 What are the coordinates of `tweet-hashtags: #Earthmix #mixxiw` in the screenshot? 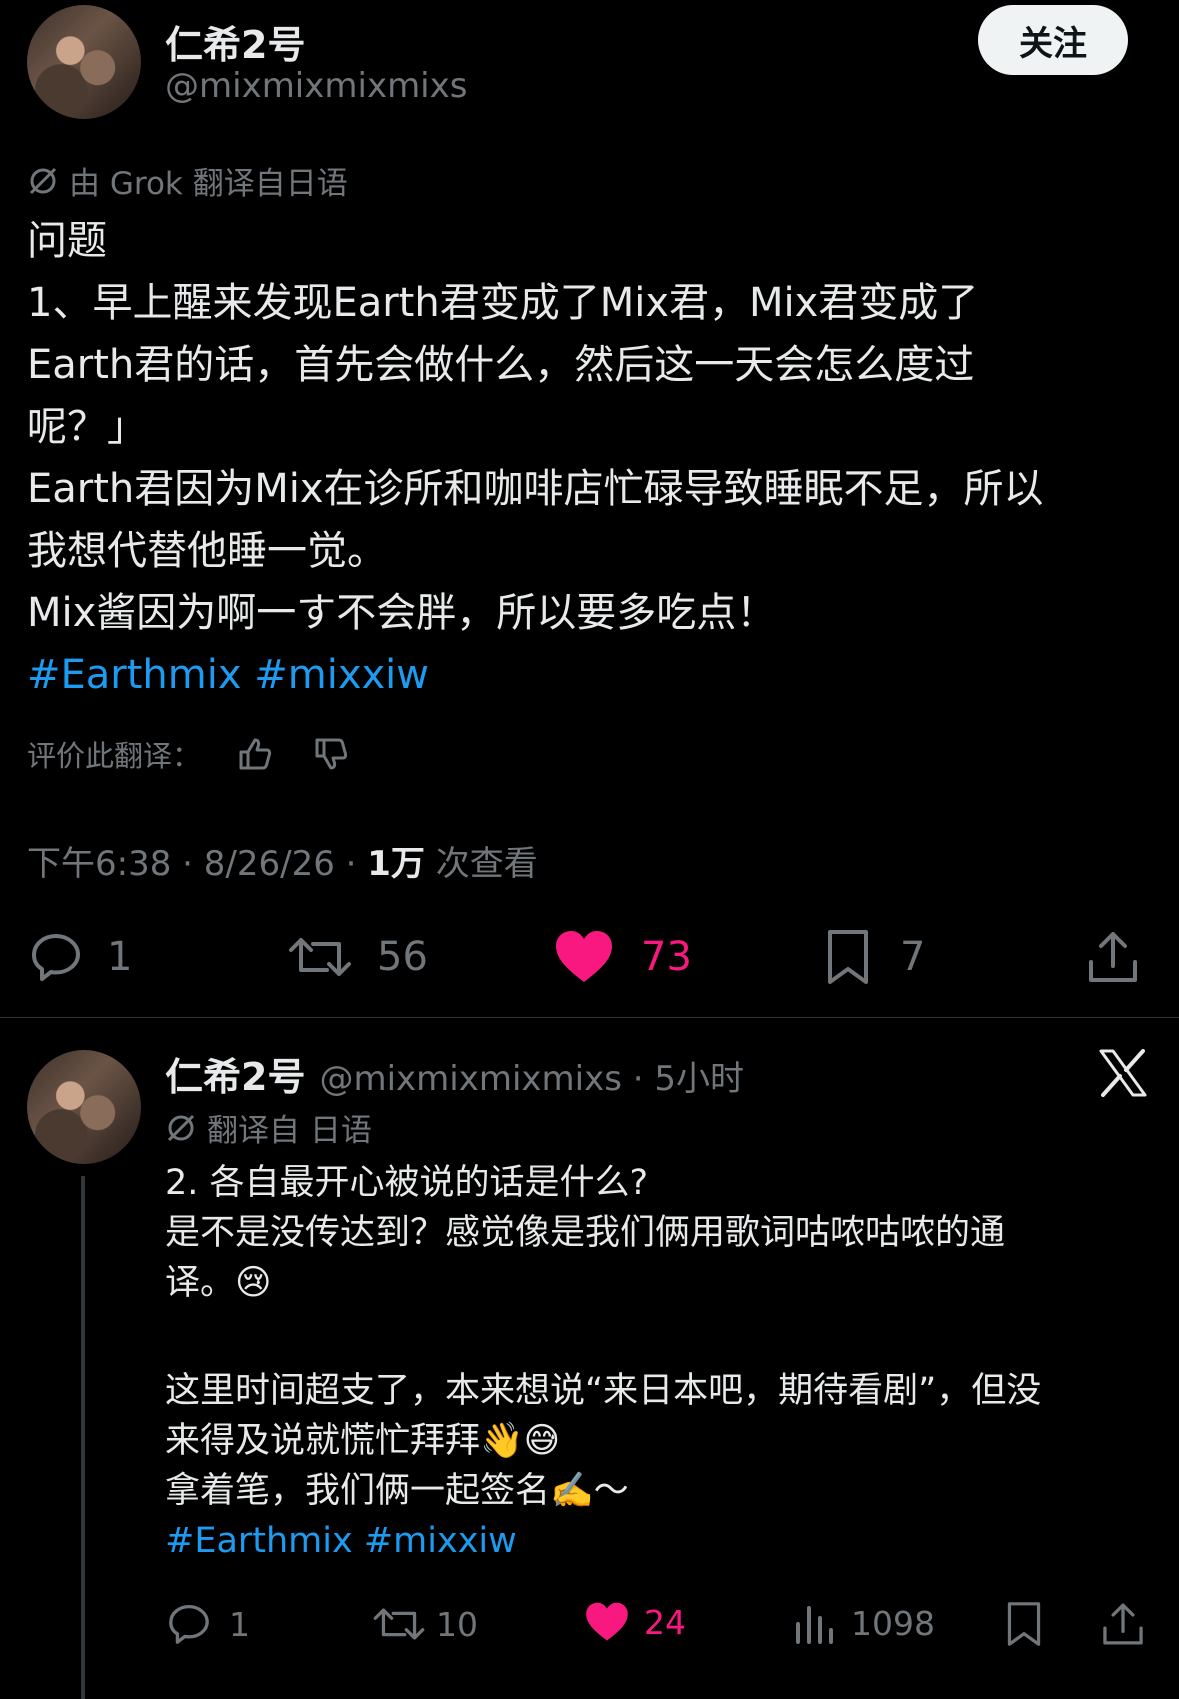 It's located at (592, 675).